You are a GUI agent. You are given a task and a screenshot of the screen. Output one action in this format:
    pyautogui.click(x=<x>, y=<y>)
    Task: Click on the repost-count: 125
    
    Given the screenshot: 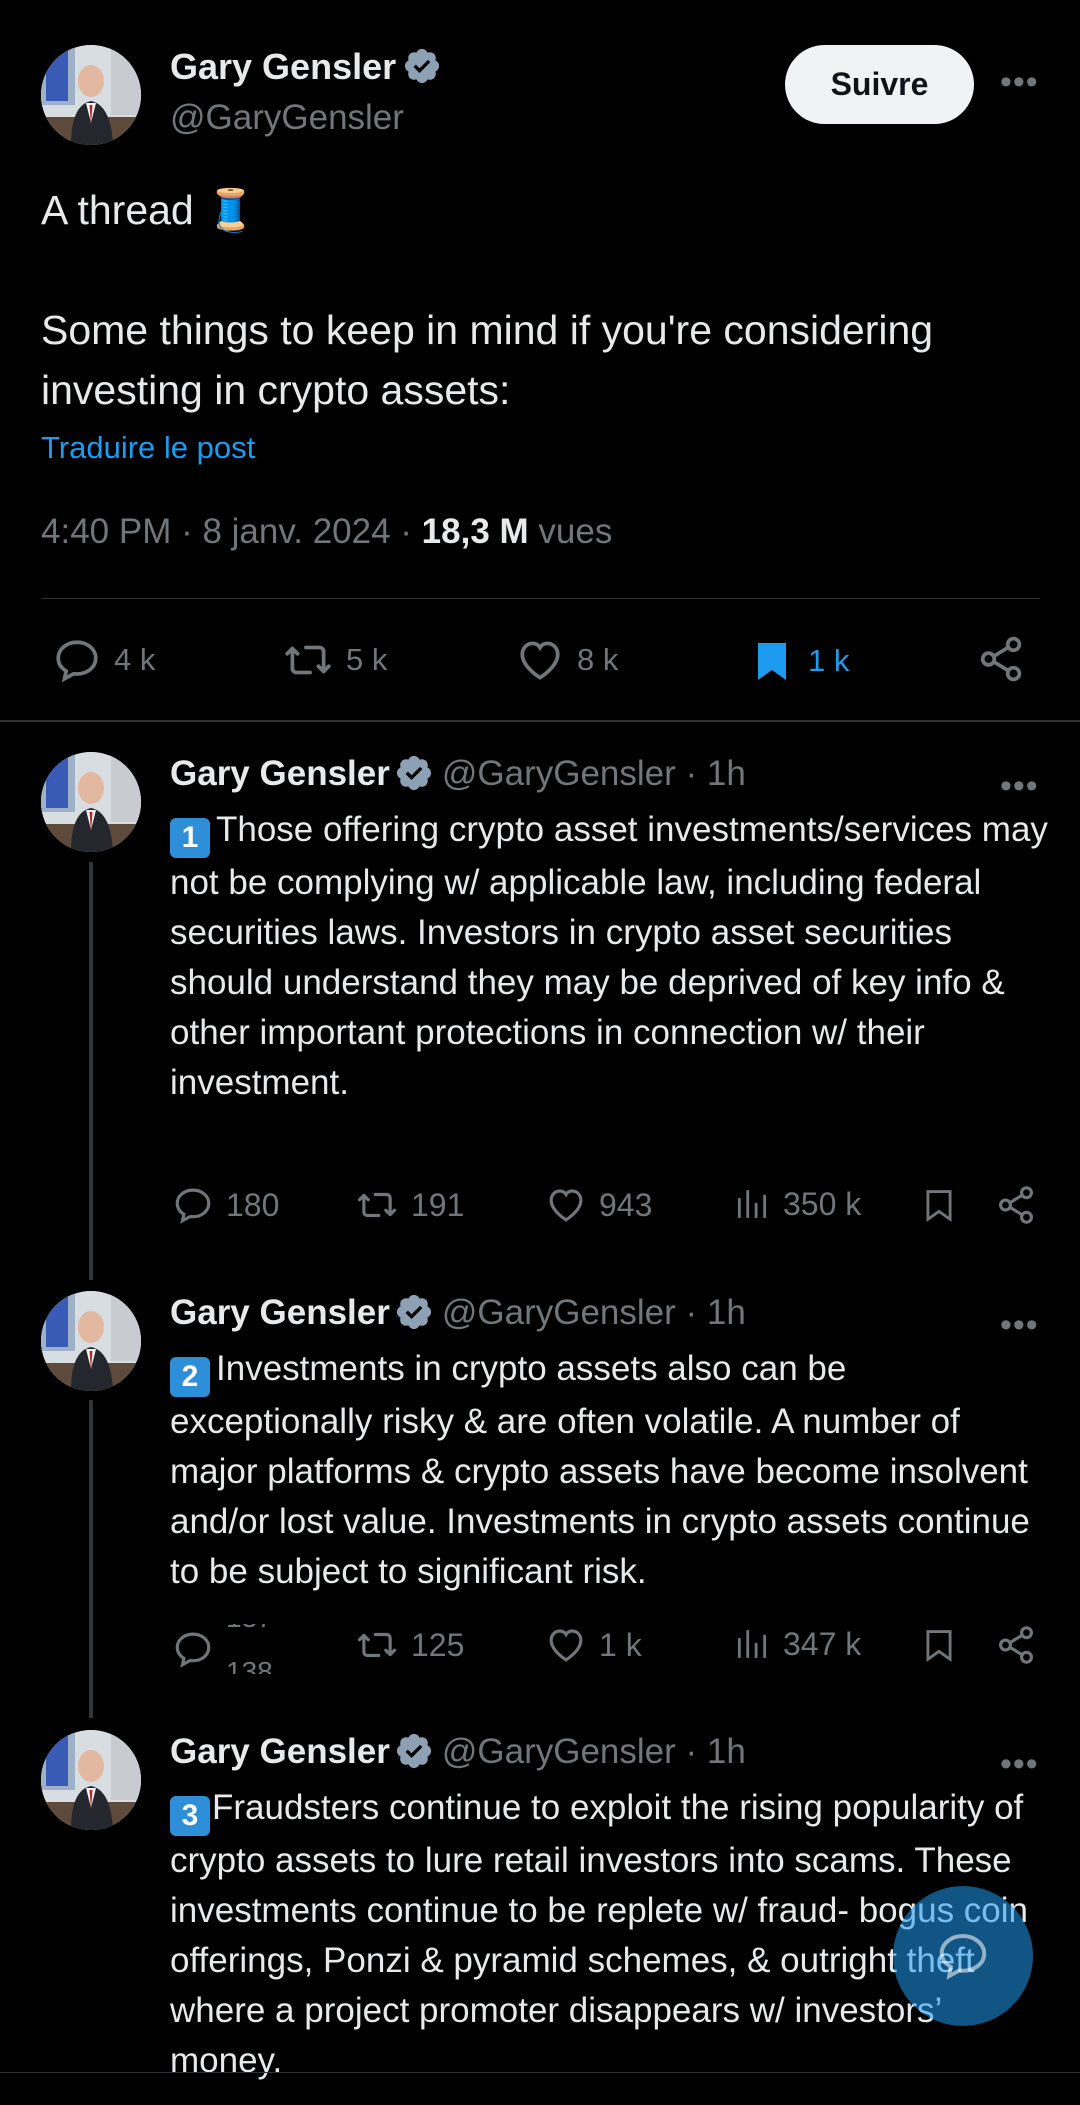 What is the action you would take?
    pyautogui.click(x=438, y=1644)
    